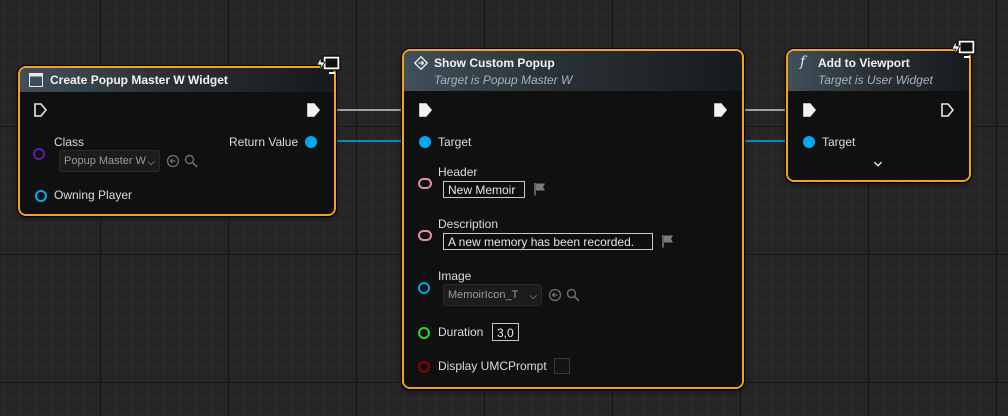 The width and height of the screenshot is (1008, 416). I want to click on class-widget-icon, so click(36, 80).